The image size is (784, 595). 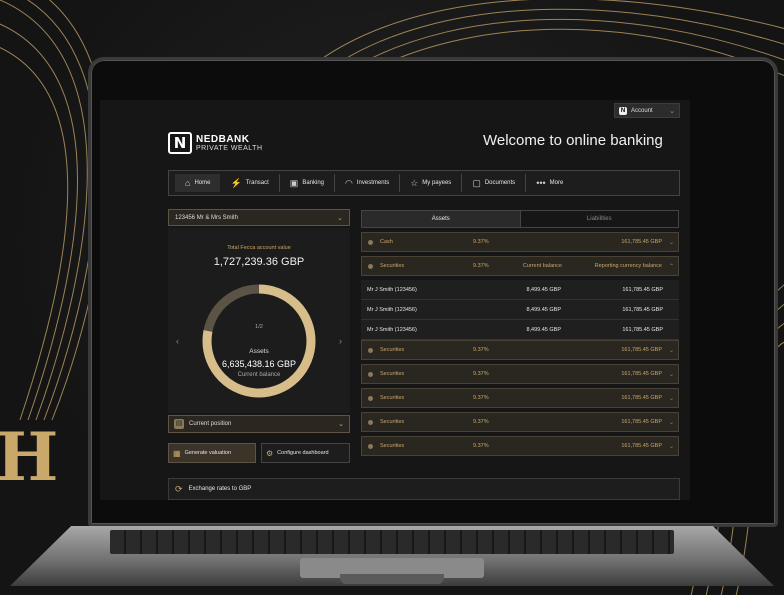 What do you see at coordinates (441, 219) in the screenshot?
I see `tab-assets: Assets` at bounding box center [441, 219].